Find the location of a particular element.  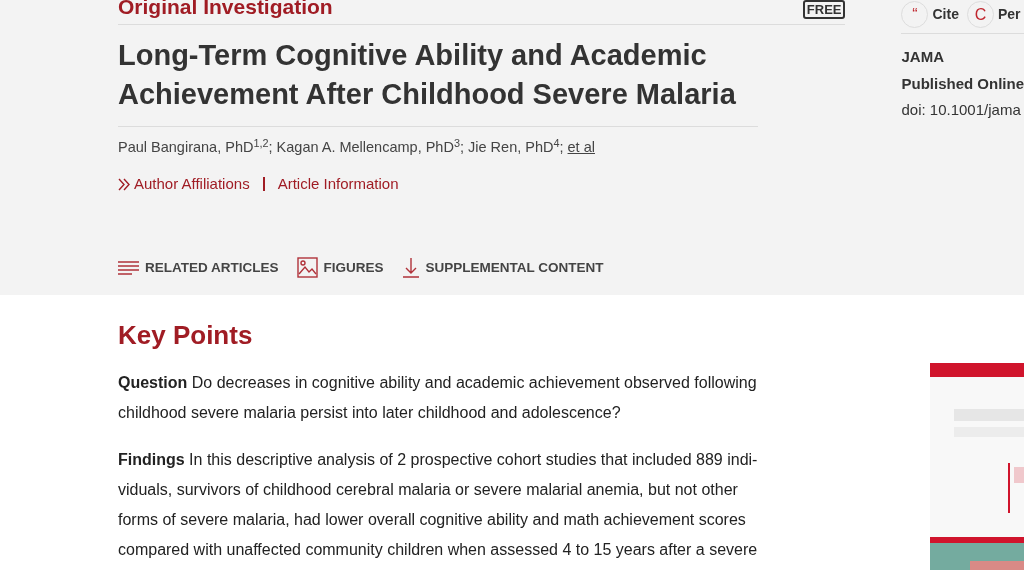

chevron-icon is located at coordinates (124, 184).